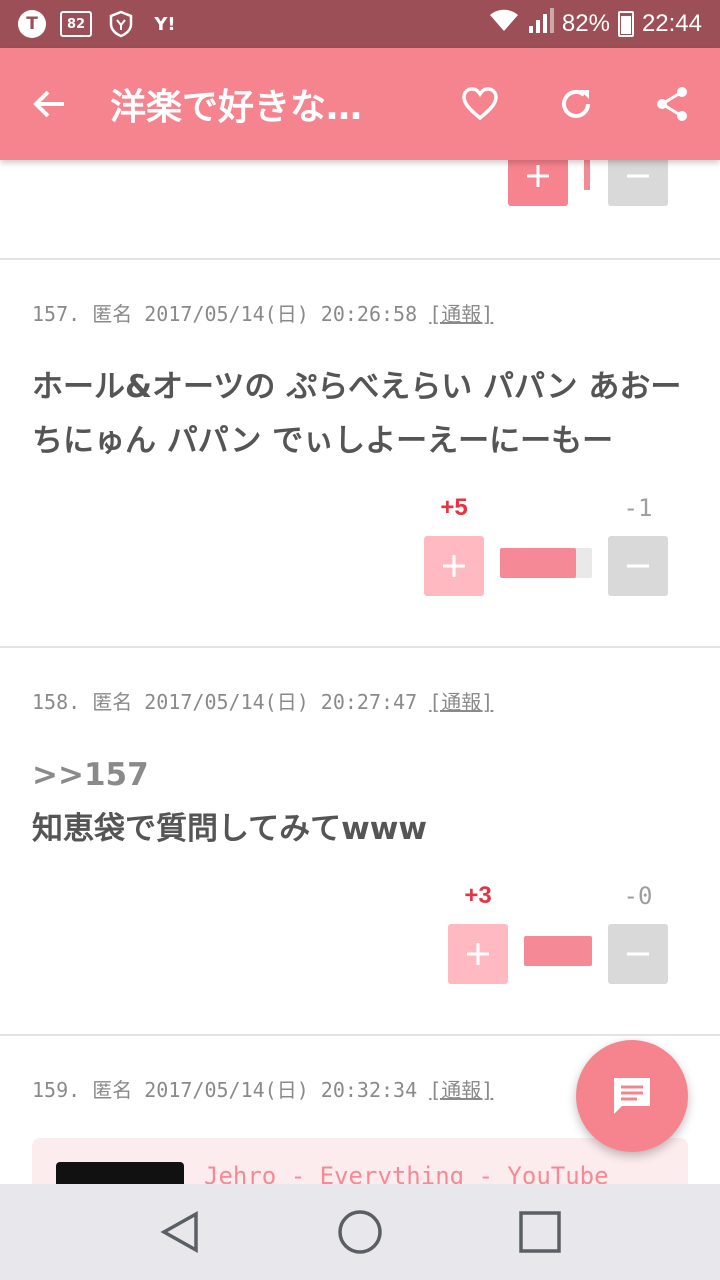 The image size is (720, 1280). I want to click on triangle-back-icon, so click(179, 1232).